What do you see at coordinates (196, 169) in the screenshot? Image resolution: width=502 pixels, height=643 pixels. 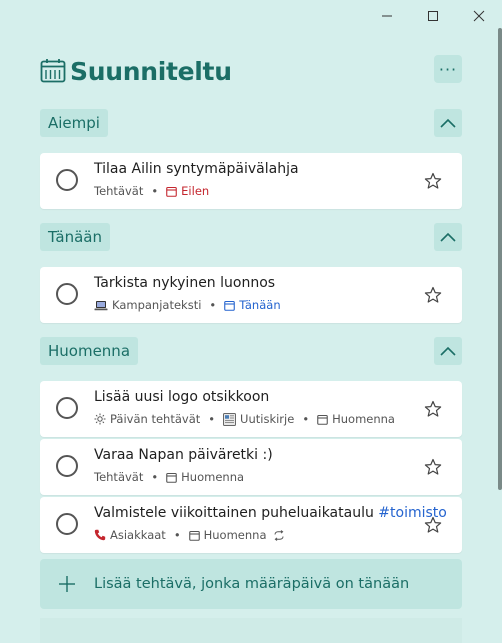 I see `task-title: Tilaa Ailin syntymäpäivälahja` at bounding box center [196, 169].